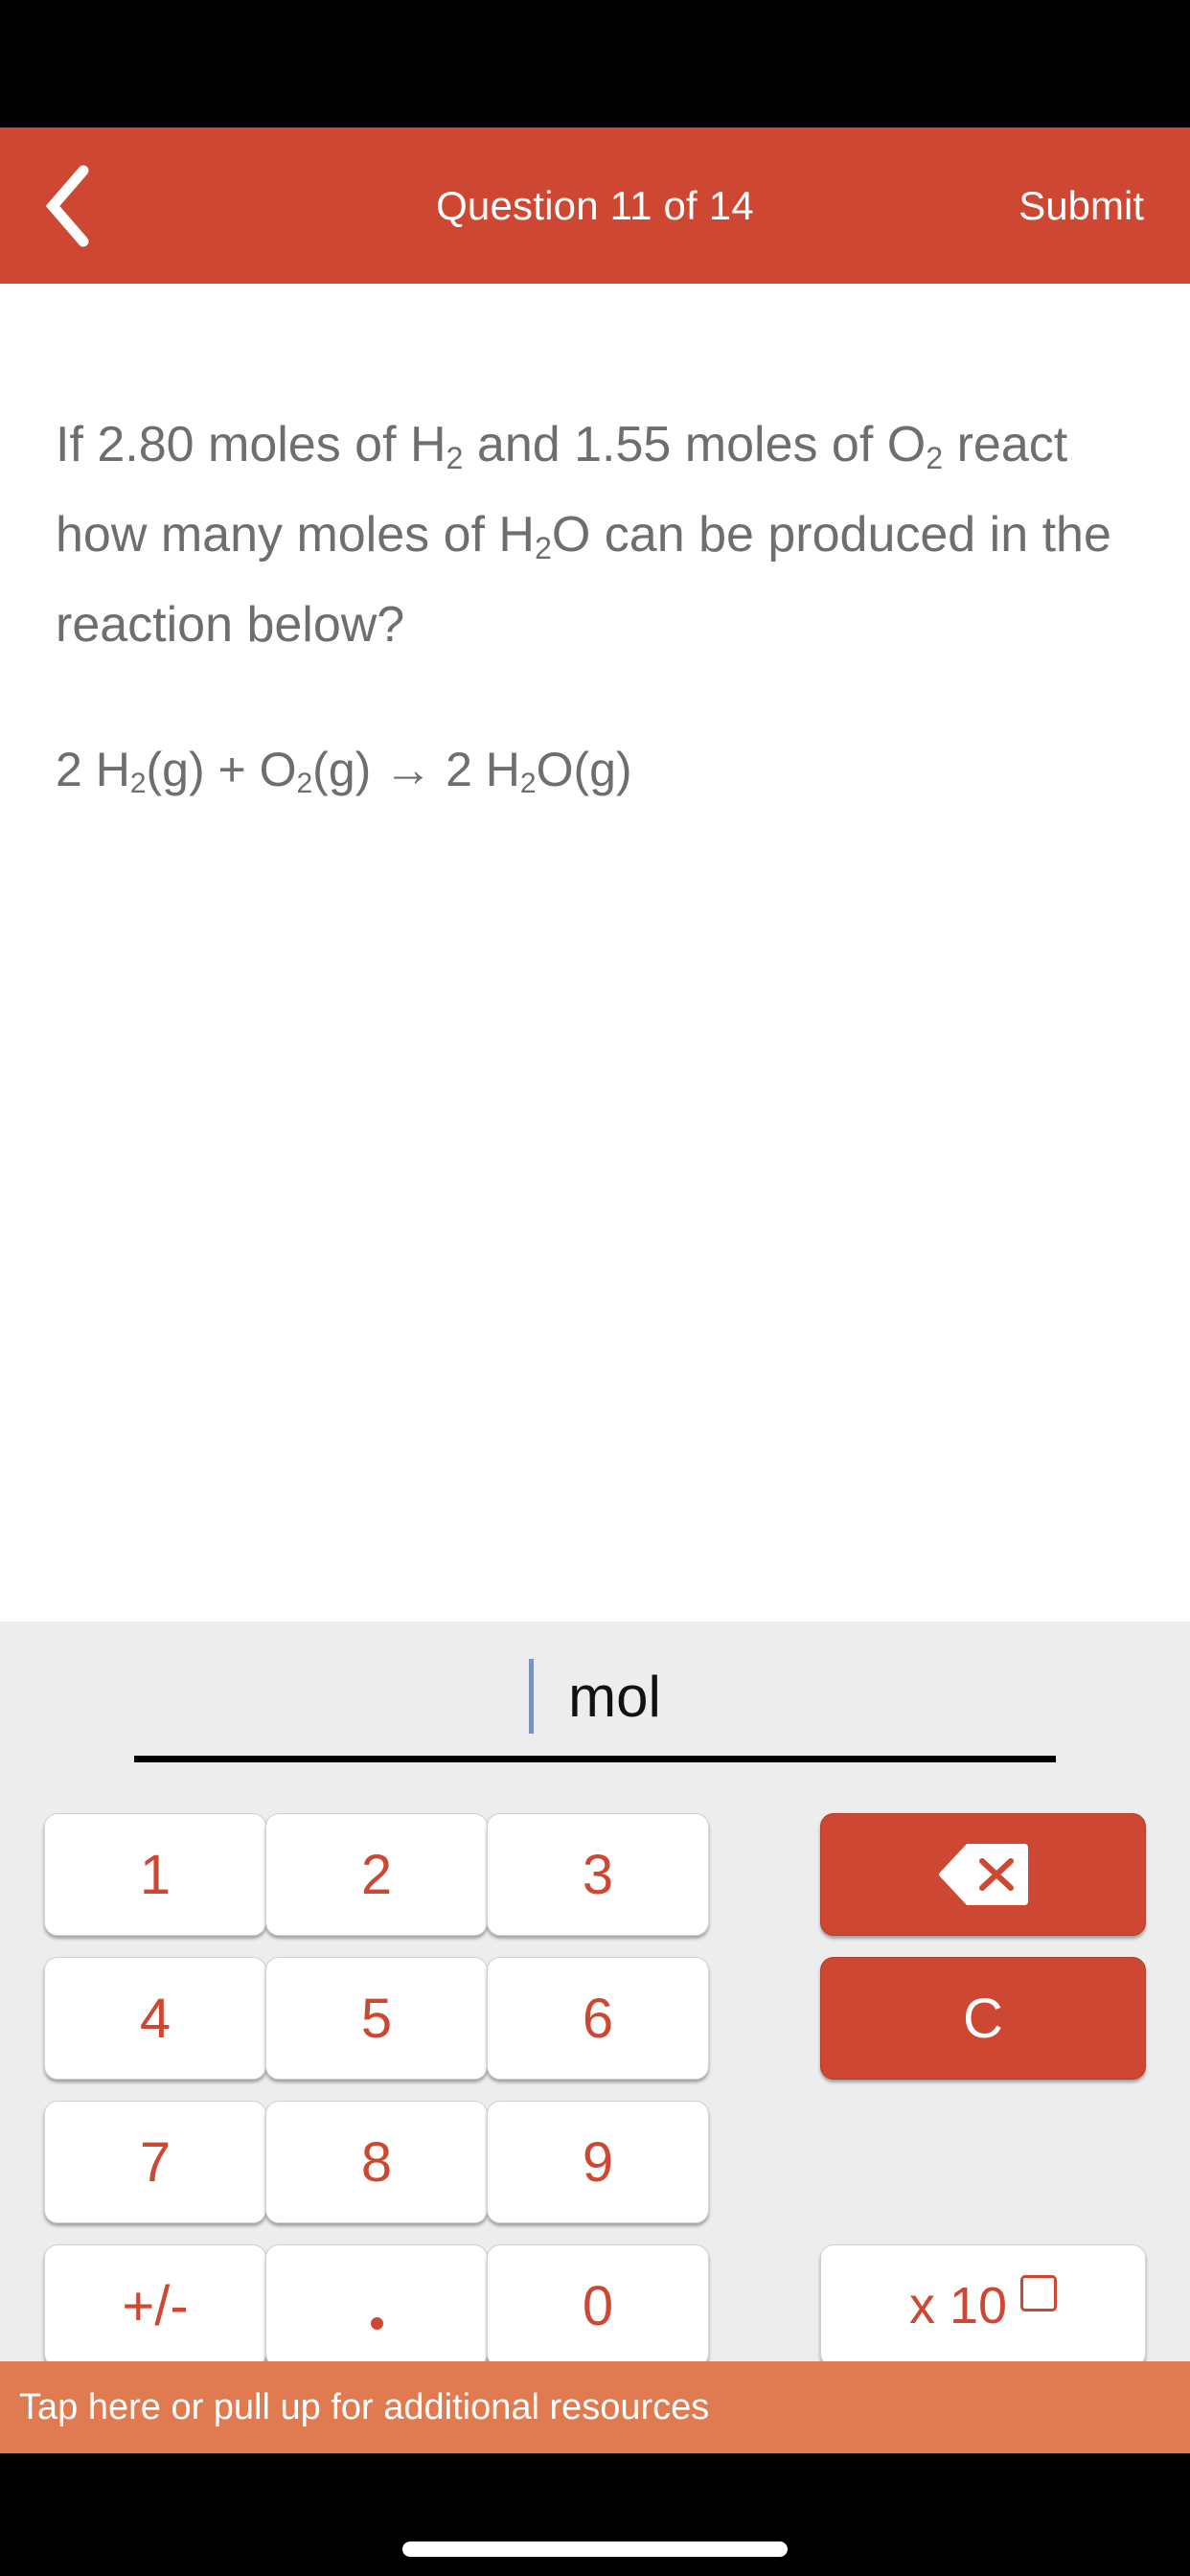 The width and height of the screenshot is (1190, 2576). I want to click on backspace-delete-icon, so click(984, 1874).